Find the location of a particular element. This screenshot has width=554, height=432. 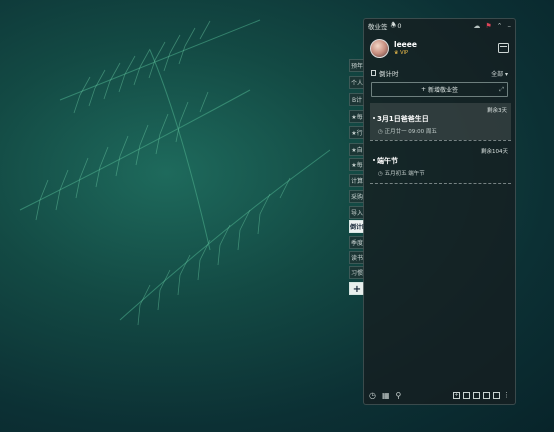

profile-header: leeee ♛ VIP is located at coordinates (439, 48).